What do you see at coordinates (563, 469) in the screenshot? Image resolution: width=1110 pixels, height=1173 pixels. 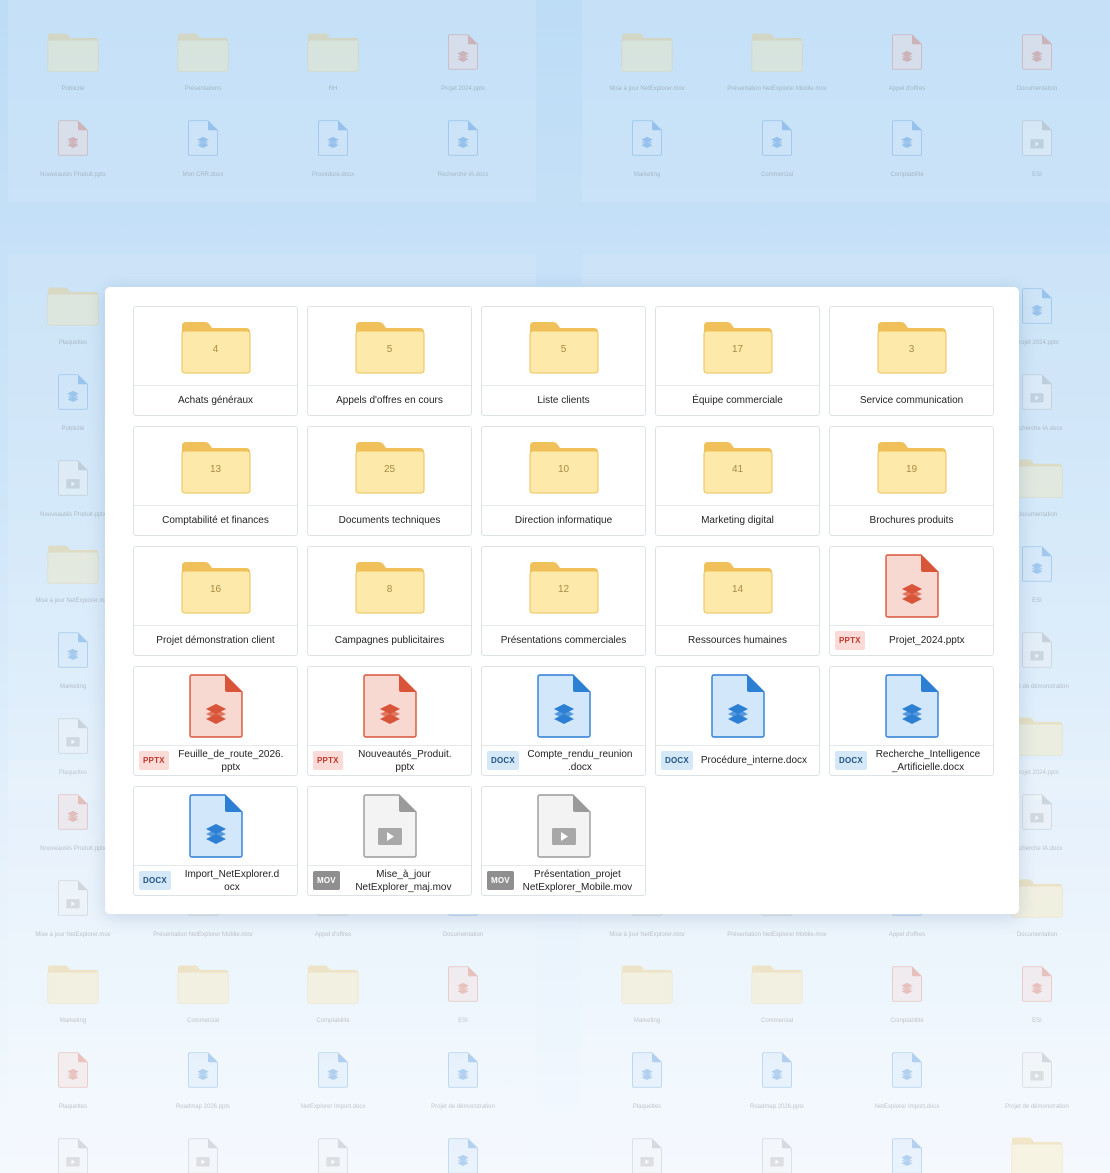 I see `folder-item-count: 10` at bounding box center [563, 469].